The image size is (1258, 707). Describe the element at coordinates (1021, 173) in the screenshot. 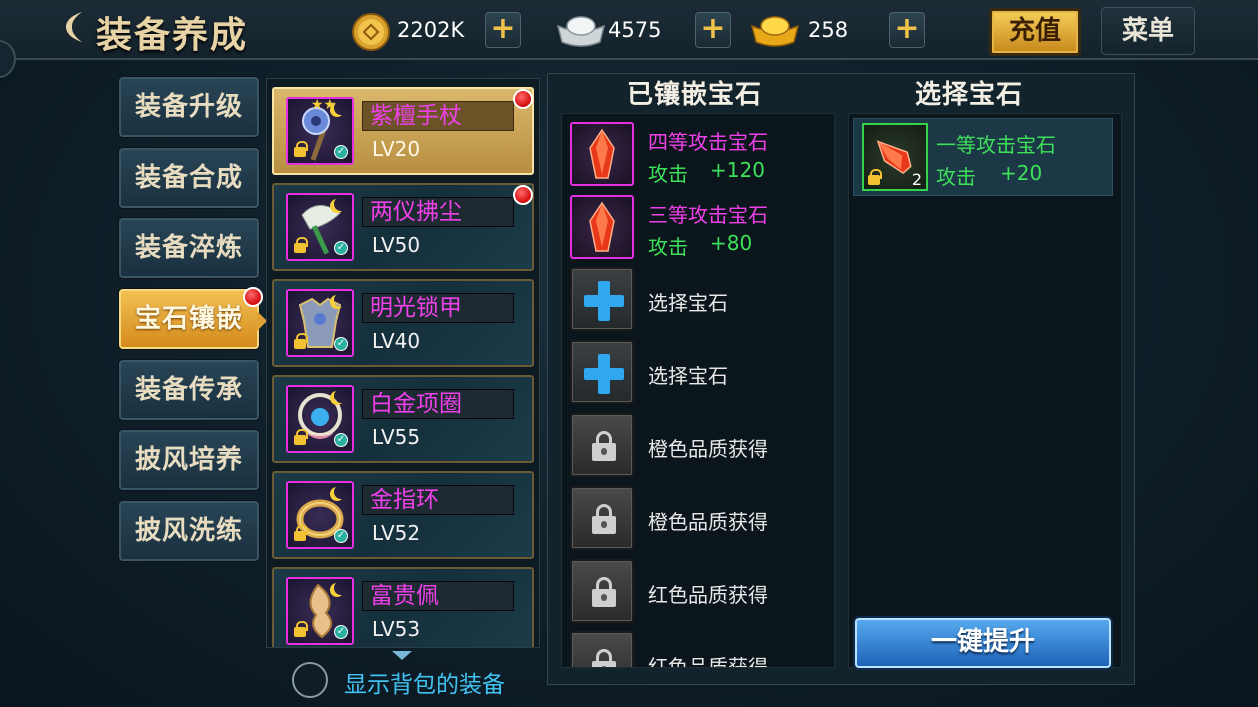

I see `candidate-stat-value: +20` at that location.